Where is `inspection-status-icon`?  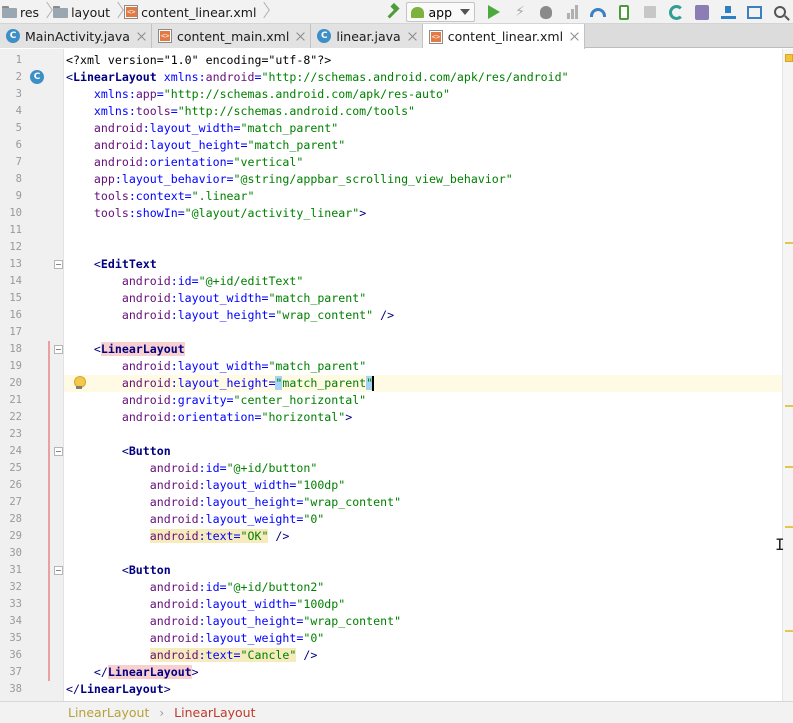
inspection-status-icon is located at coordinates (789, 58).